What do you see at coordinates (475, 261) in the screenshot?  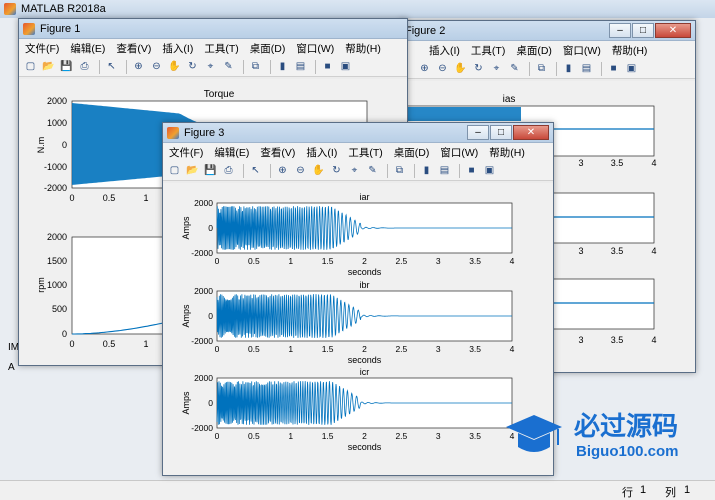 I see `xtick: 3.5` at bounding box center [475, 261].